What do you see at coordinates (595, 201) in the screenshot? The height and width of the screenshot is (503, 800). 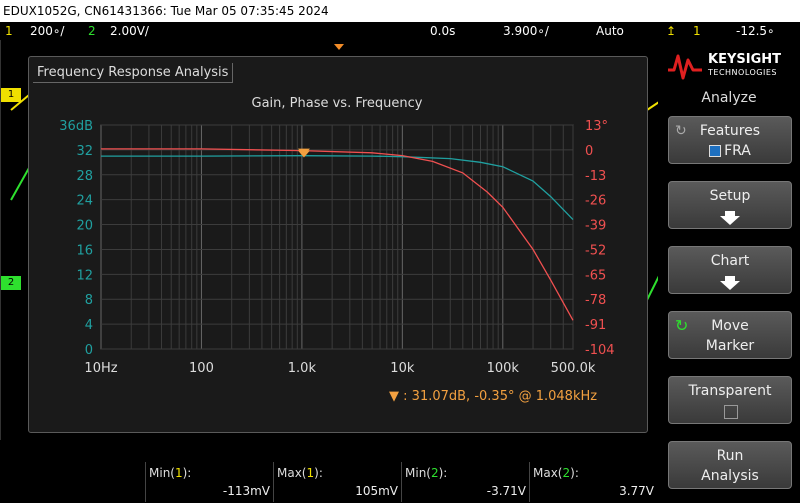 I see `y-right-tick-label: -26` at bounding box center [595, 201].